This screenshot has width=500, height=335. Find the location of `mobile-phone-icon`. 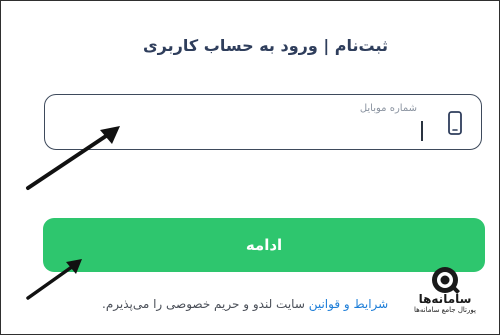

mobile-phone-icon is located at coordinates (455, 123).